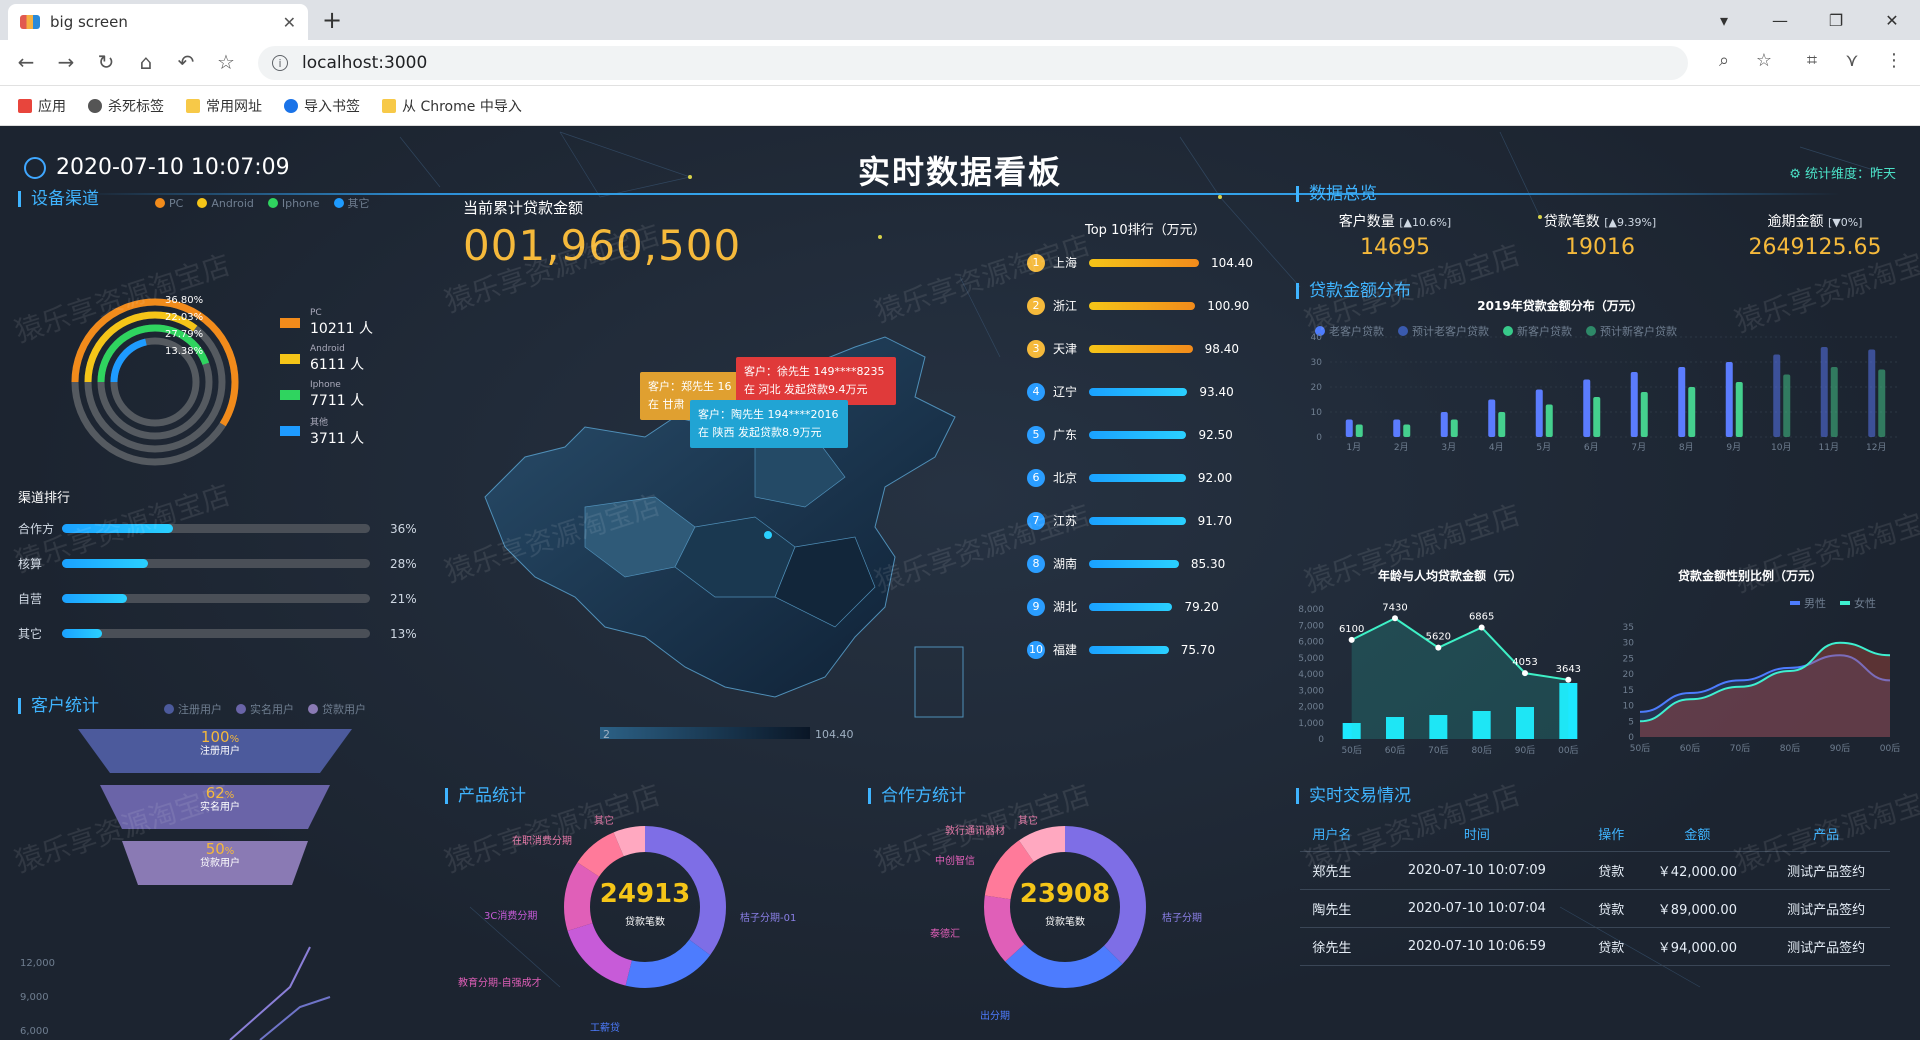  Describe the element at coordinates (146, 62) in the screenshot. I see `home-icon: ⌂` at that location.